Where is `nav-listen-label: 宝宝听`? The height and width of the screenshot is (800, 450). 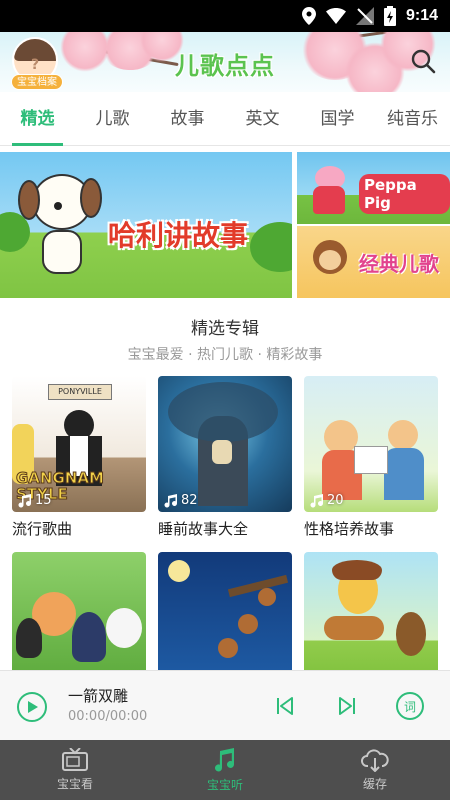 nav-listen-label: 宝宝听 is located at coordinates (224, 785).